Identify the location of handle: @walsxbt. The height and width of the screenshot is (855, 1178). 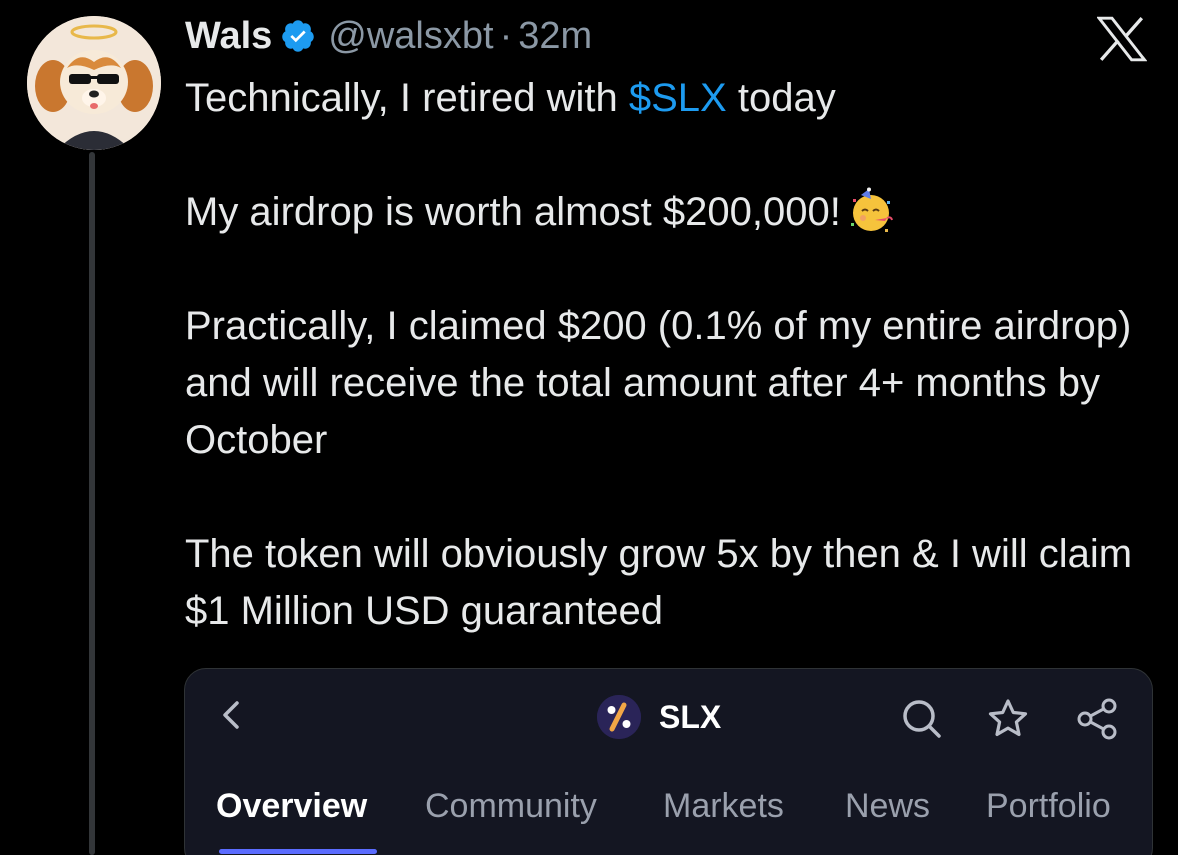
(410, 36).